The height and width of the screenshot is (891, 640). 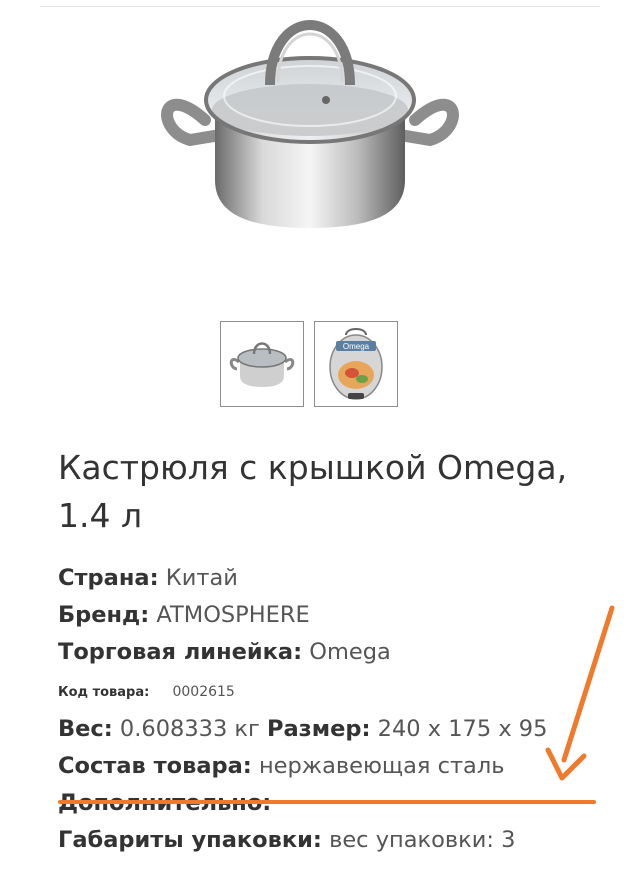 I want to click on spec-label: Размер:, so click(x=318, y=729).